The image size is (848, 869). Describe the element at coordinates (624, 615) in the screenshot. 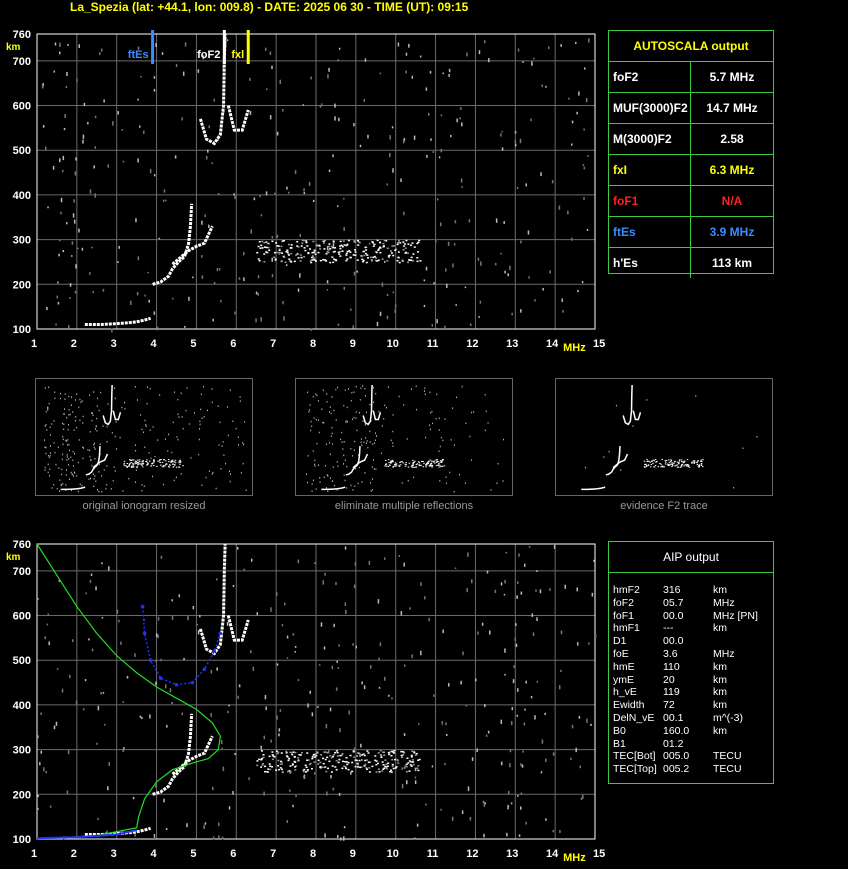

I see `aip-cell: foF1` at that location.